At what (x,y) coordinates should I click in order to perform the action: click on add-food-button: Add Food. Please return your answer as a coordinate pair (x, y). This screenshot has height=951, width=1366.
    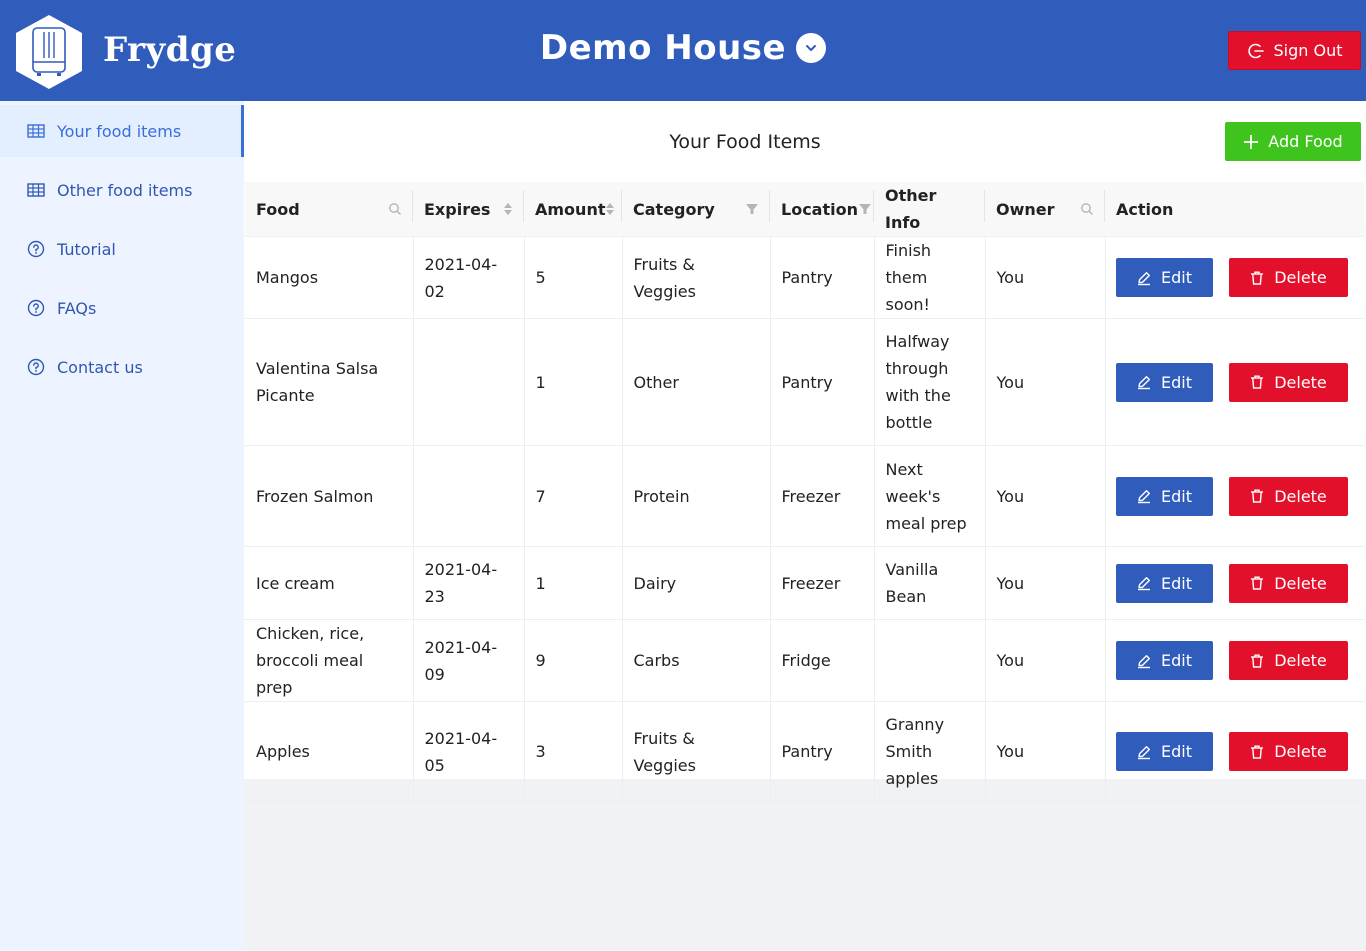
    Looking at the image, I should click on (1293, 141).